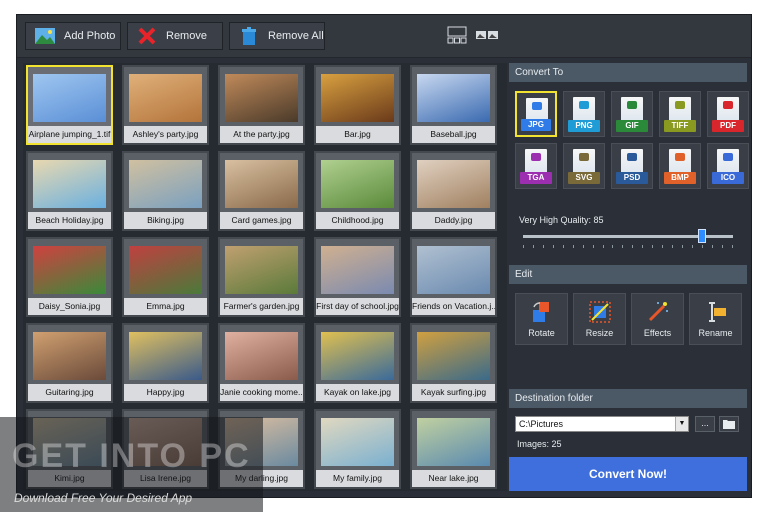 The image size is (768, 512). I want to click on format-gif-button: GIF, so click(632, 114).